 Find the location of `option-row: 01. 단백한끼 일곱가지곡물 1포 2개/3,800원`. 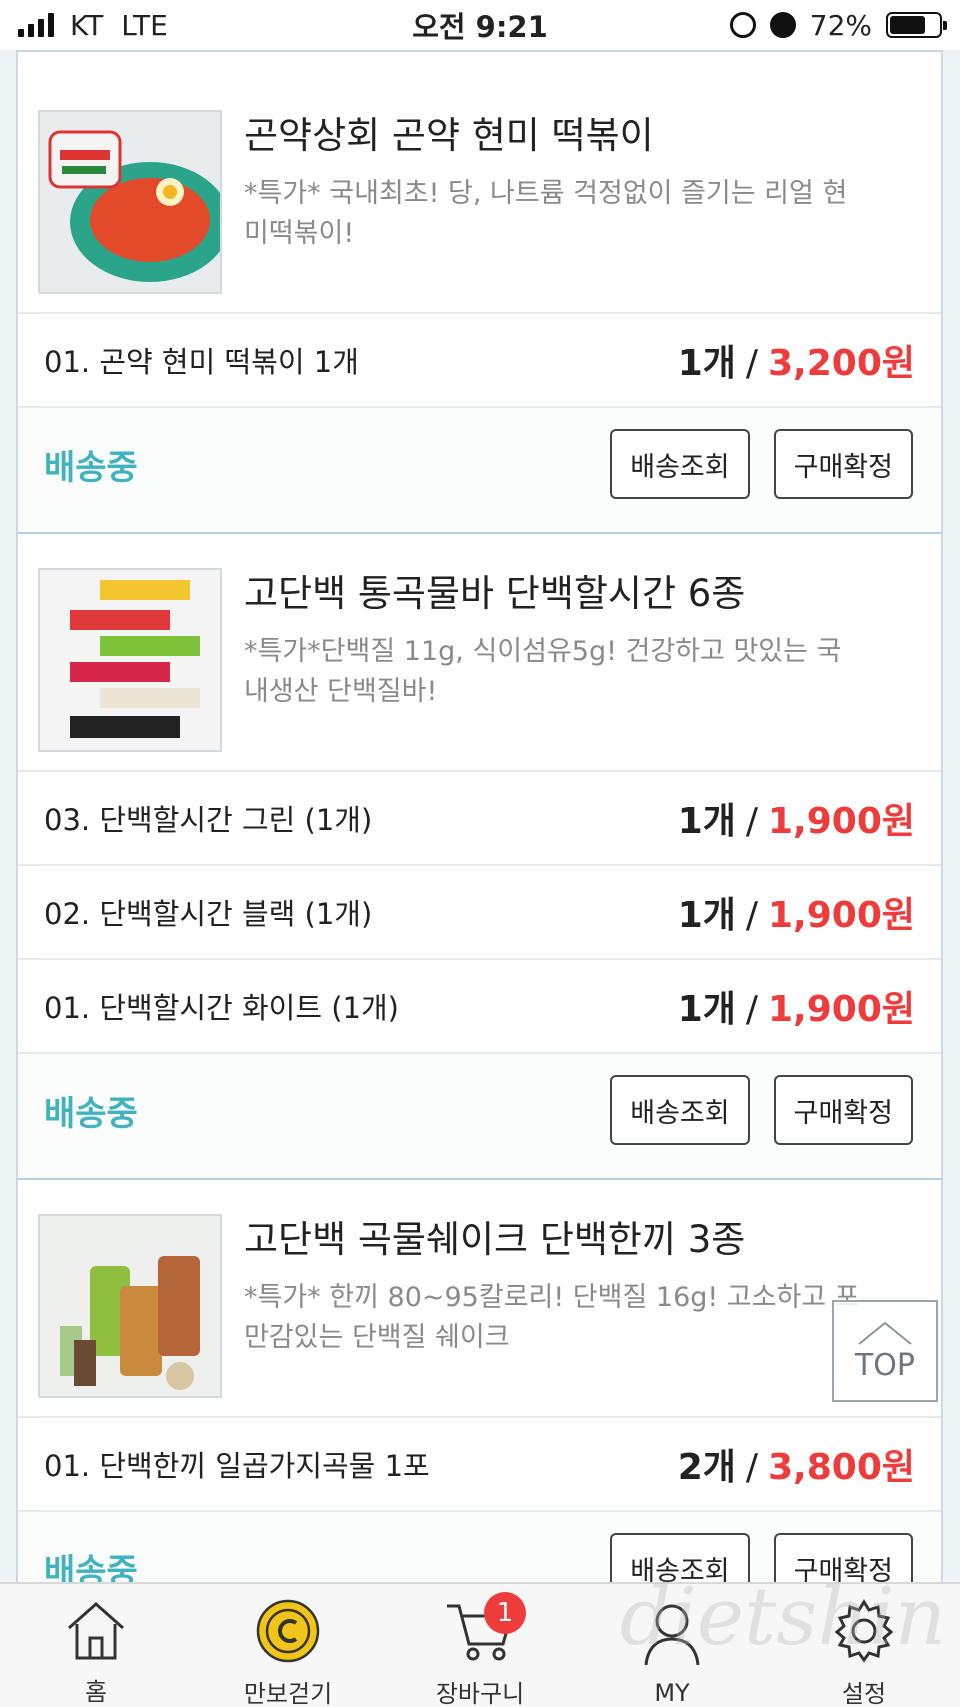

option-row: 01. 단백한끼 일곱가지곡물 1포 2개/3,800원 is located at coordinates (479, 1465).